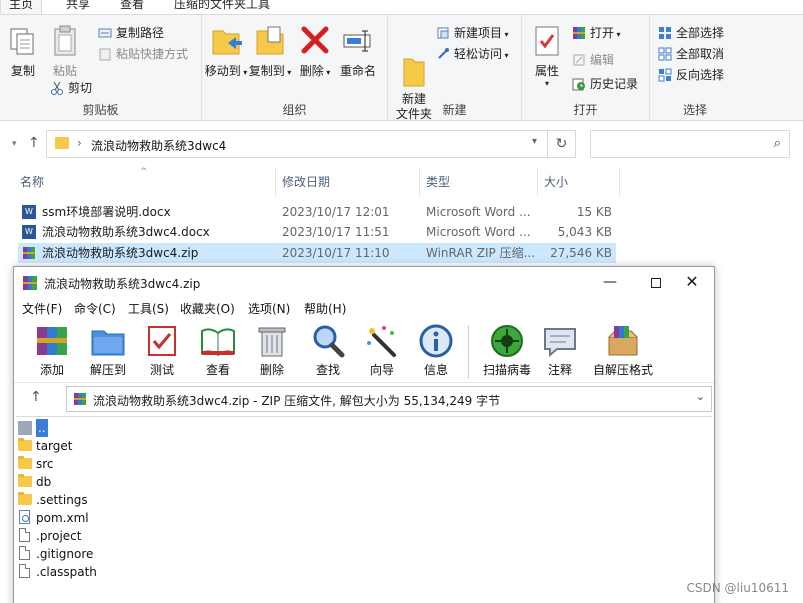 Image resolution: width=803 pixels, height=603 pixels. Describe the element at coordinates (479, 182) in the screenshot. I see `column-type: 类型` at that location.